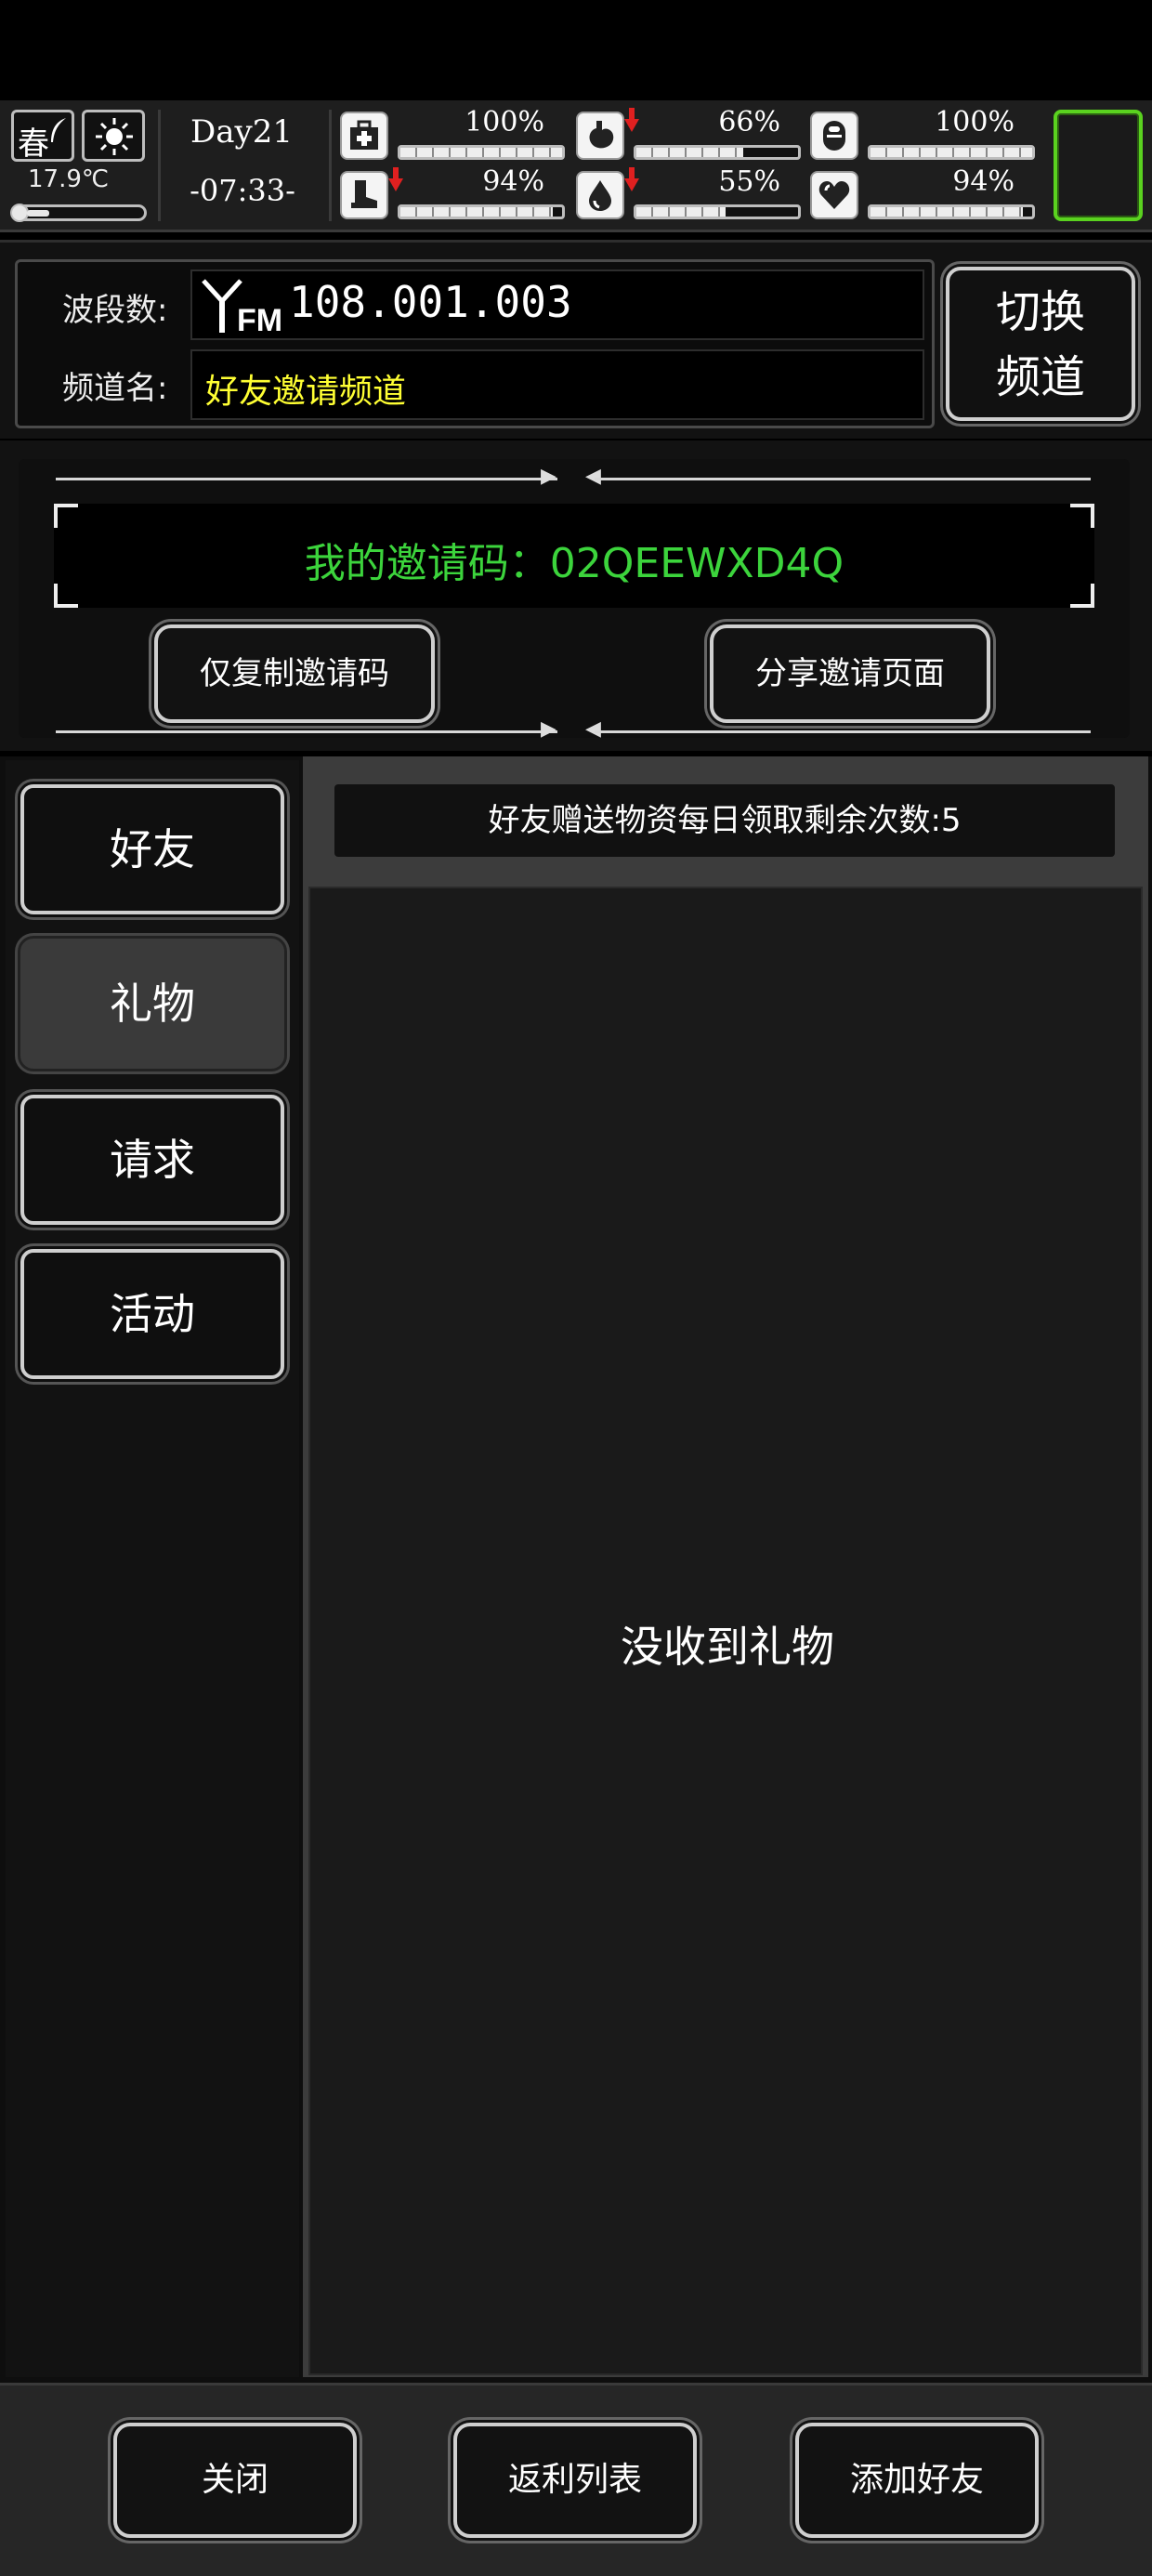 The width and height of the screenshot is (1152, 2576). Describe the element at coordinates (749, 122) in the screenshot. I see `stat-value: 66%` at that location.